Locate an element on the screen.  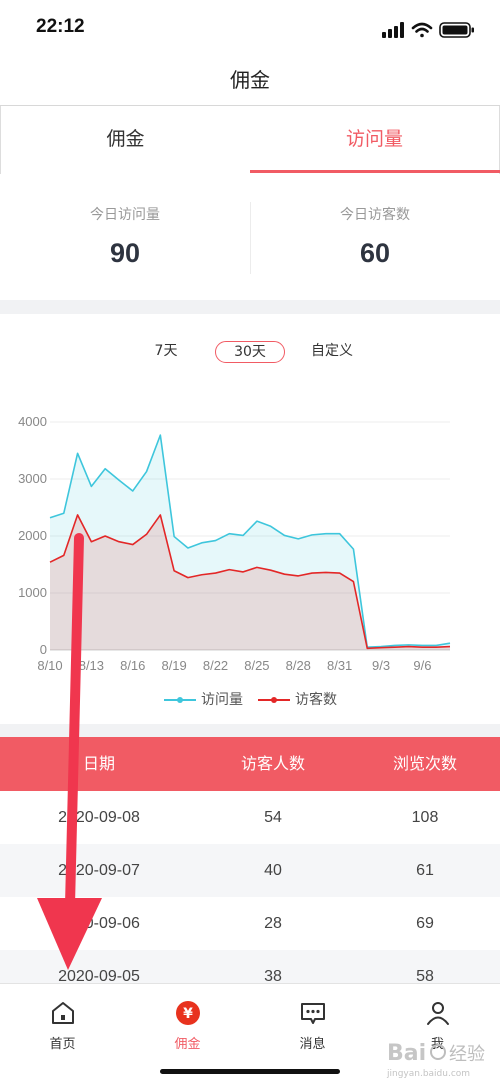
chart-legend: 访问量 访客数 is located at coordinates (250, 700).